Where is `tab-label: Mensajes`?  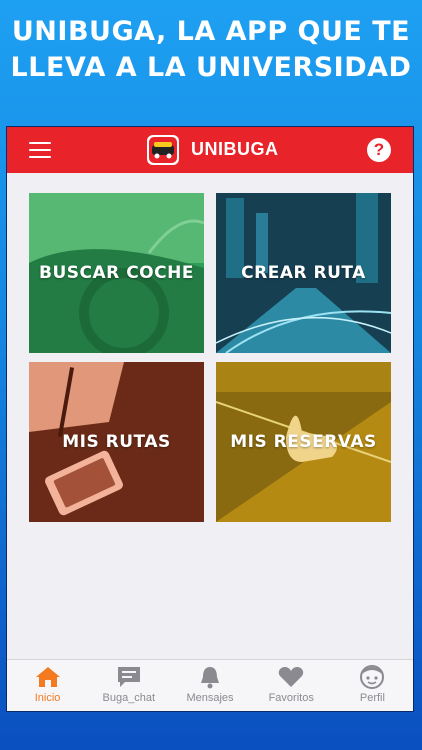 tab-label: Mensajes is located at coordinates (210, 698).